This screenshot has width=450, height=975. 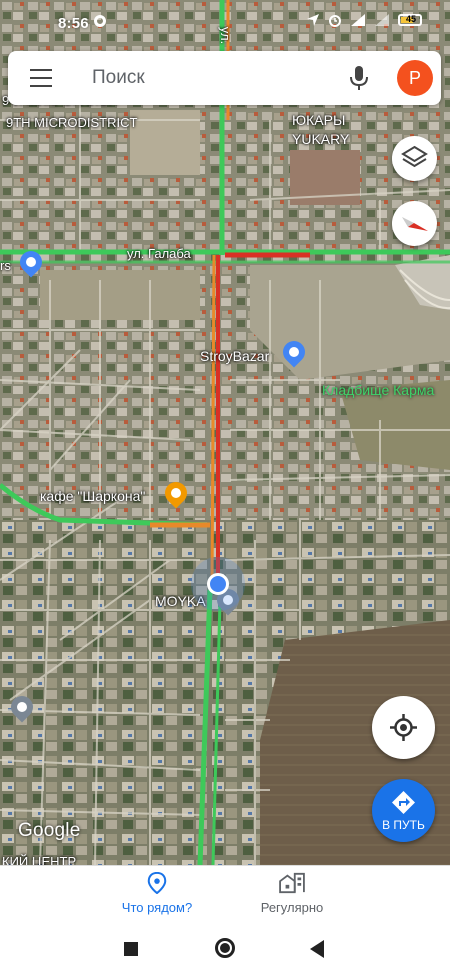 I want to click on my-location-button, so click(x=403, y=727).